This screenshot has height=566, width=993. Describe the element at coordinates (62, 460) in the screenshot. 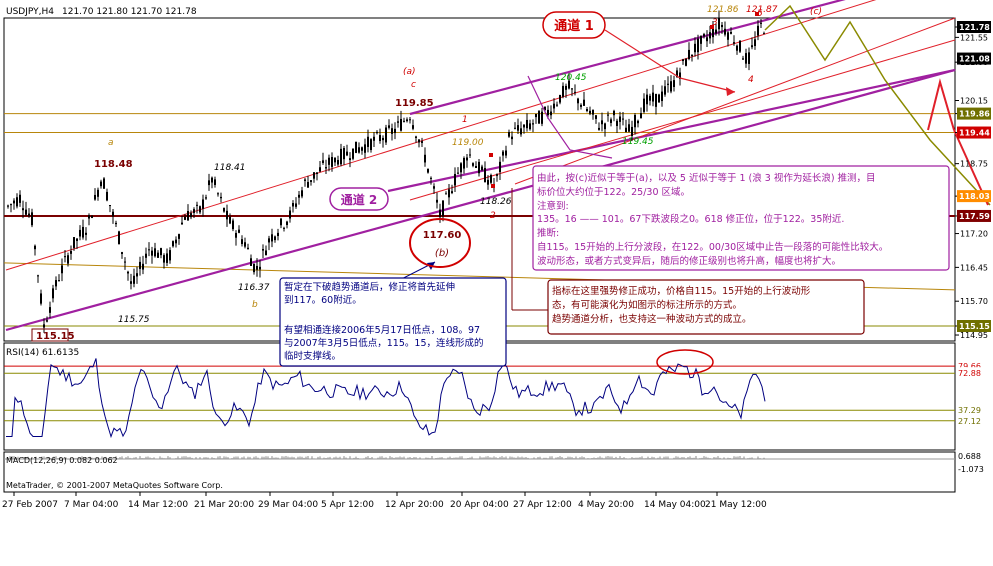

I see `macd-label: MACD(12,26,9) 0.082 0.062` at that location.